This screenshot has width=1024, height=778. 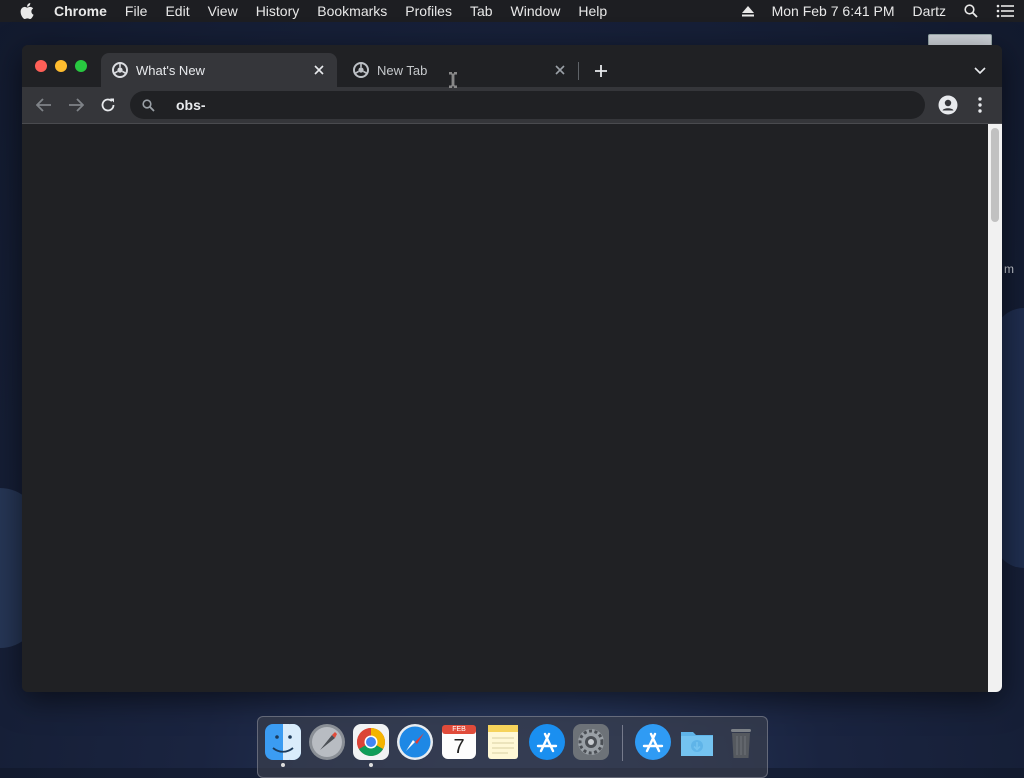 What do you see at coordinates (108, 105) in the screenshot?
I see `reload-icon` at bounding box center [108, 105].